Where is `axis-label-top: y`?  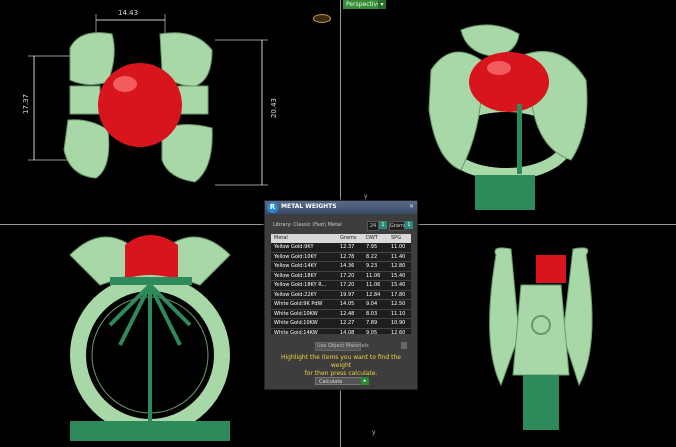 axis-label-top: y is located at coordinates (366, 196).